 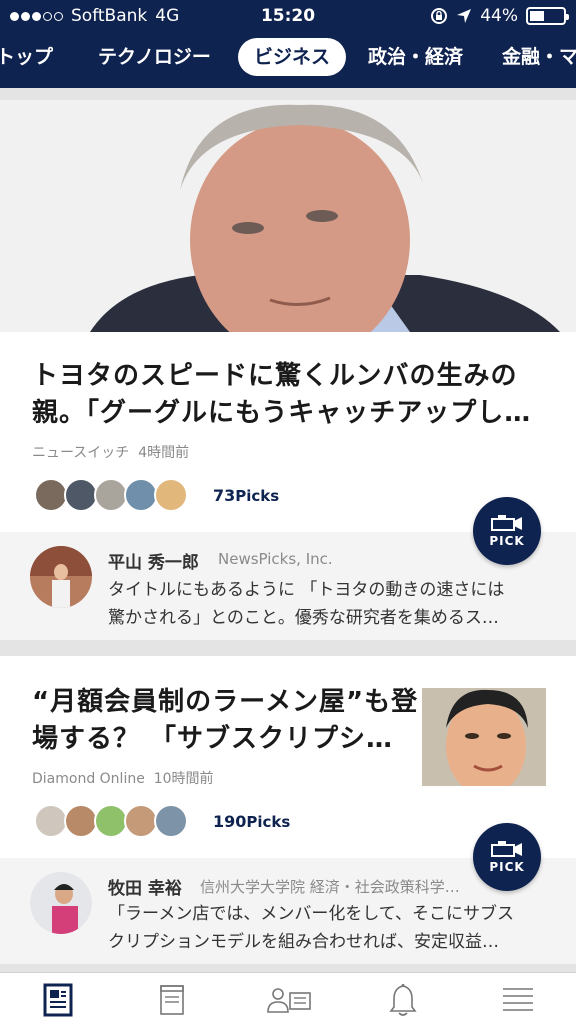 What do you see at coordinates (484, 737) in the screenshot?
I see `article-thumbnail` at bounding box center [484, 737].